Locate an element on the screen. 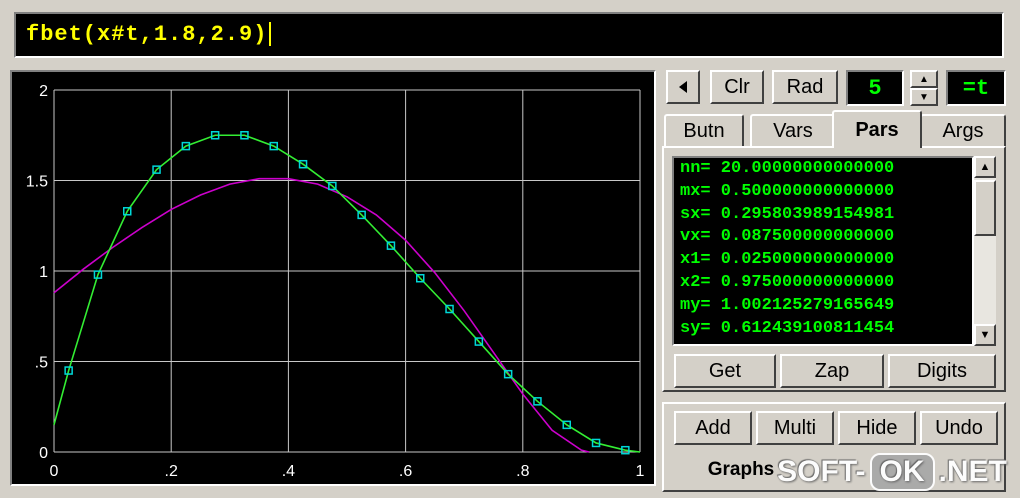  hide-label: Hide is located at coordinates (877, 427).